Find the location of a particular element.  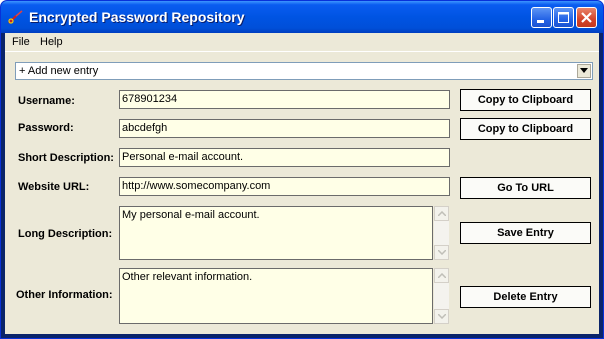

maximize-button is located at coordinates (563, 17).